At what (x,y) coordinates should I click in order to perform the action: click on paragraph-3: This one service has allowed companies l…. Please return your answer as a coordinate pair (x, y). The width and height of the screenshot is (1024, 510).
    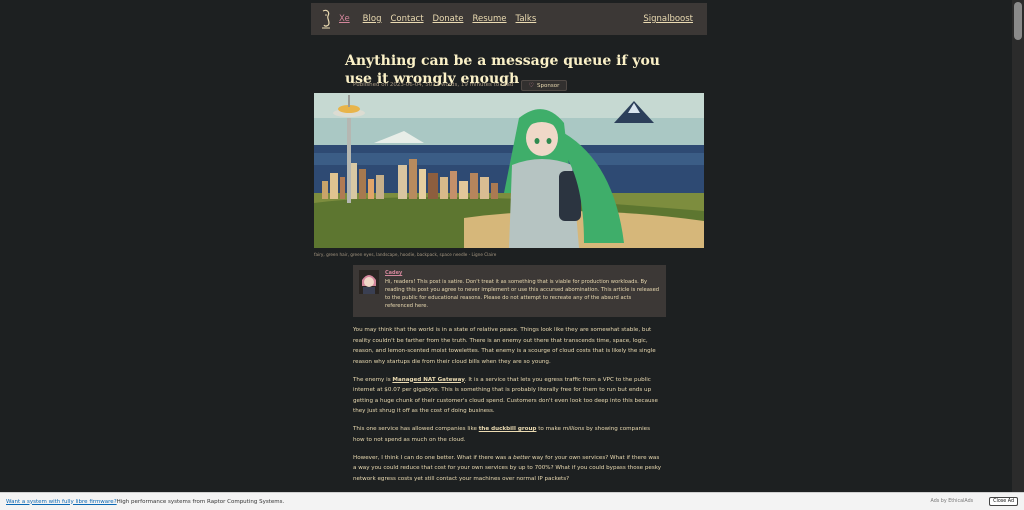
    Looking at the image, I should click on (508, 434).